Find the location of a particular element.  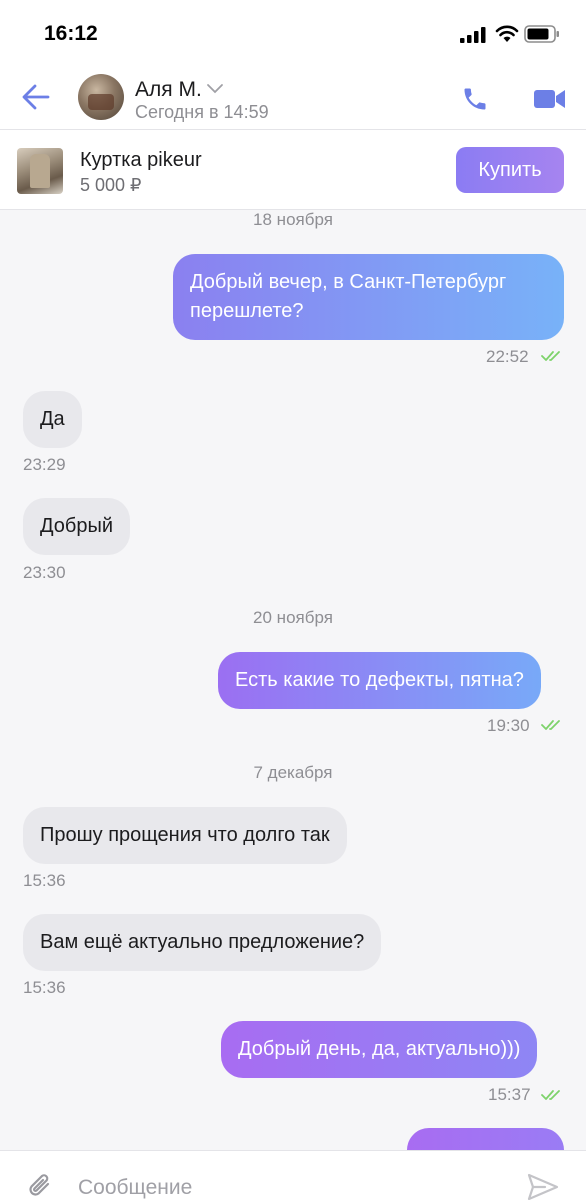

video-camera-icon is located at coordinates (549, 99).